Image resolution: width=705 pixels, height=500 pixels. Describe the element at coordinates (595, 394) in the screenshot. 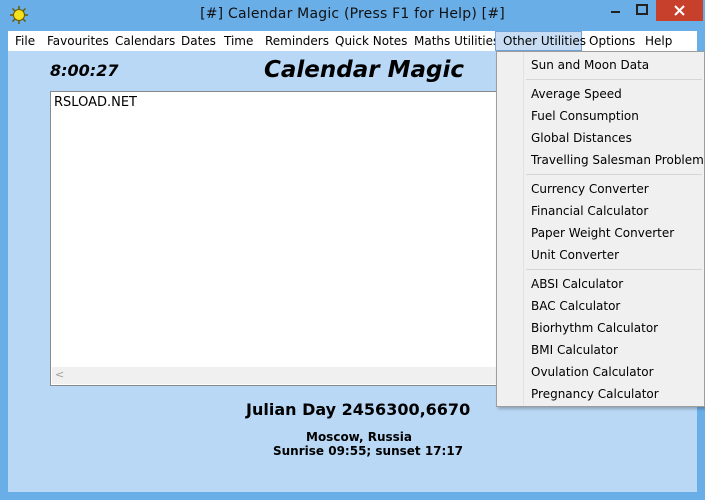

I see `menu-item-pregnancy-calculator: Pregnancy Calculator` at that location.